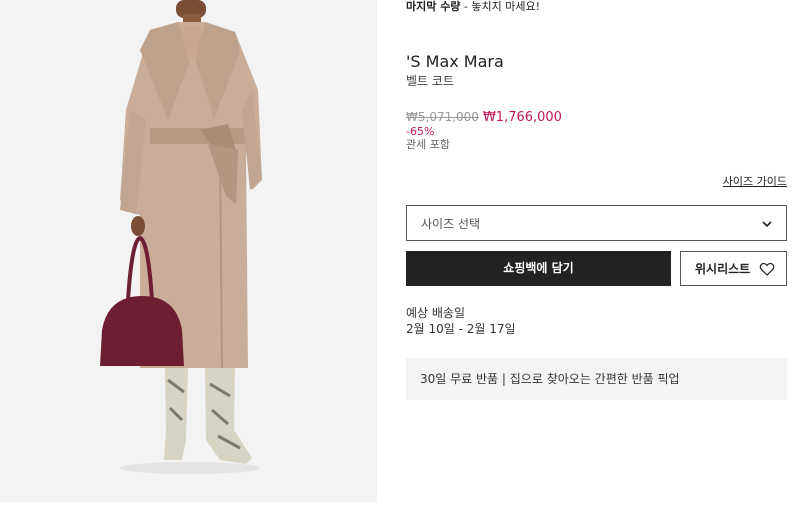  What do you see at coordinates (461, 329) in the screenshot?
I see `delivery-dates: 2월 10일 - 2월 17일` at bounding box center [461, 329].